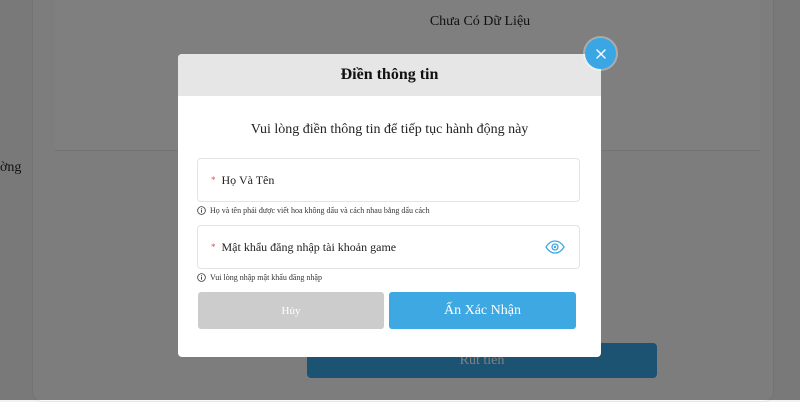  What do you see at coordinates (482, 310) in the screenshot?
I see `confirm-button: Ấn Xác Nhận` at bounding box center [482, 310].